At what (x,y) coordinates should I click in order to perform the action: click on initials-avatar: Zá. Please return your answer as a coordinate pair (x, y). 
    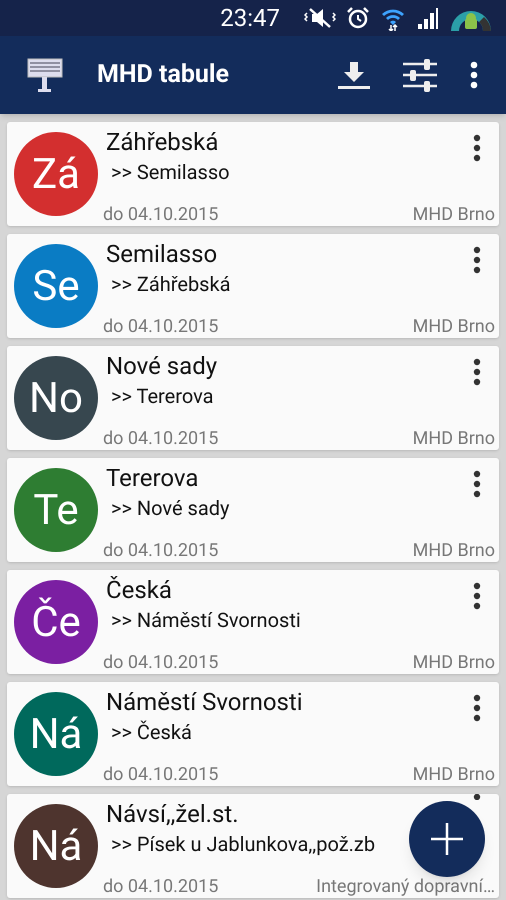
    Looking at the image, I should click on (56, 174).